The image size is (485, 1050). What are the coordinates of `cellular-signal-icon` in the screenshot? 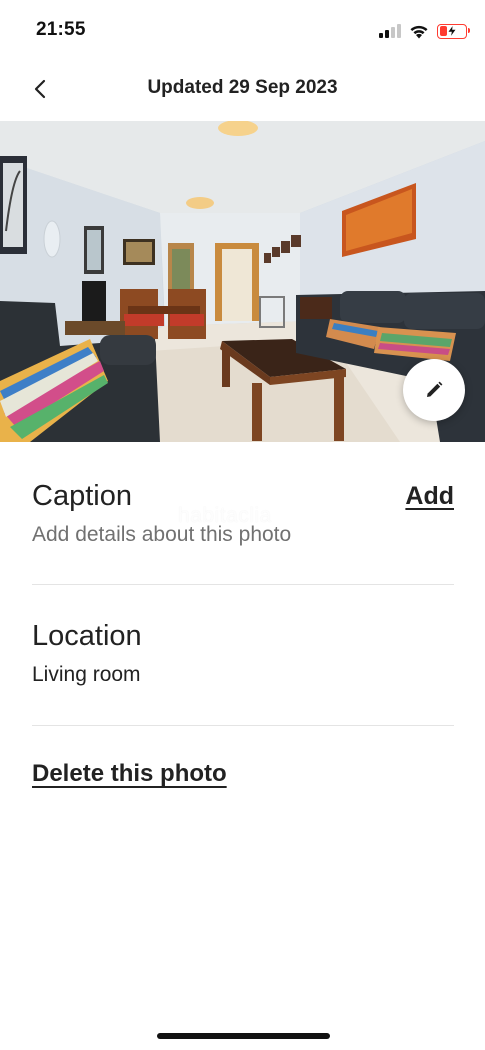 It's located at (390, 31).